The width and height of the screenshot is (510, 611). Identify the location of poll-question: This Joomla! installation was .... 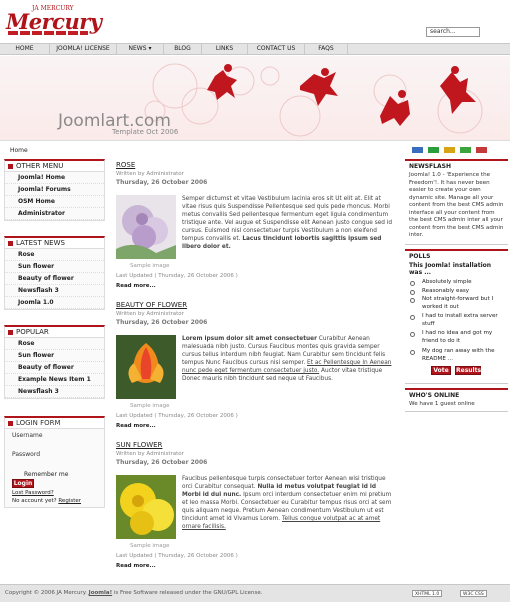
(450, 269).